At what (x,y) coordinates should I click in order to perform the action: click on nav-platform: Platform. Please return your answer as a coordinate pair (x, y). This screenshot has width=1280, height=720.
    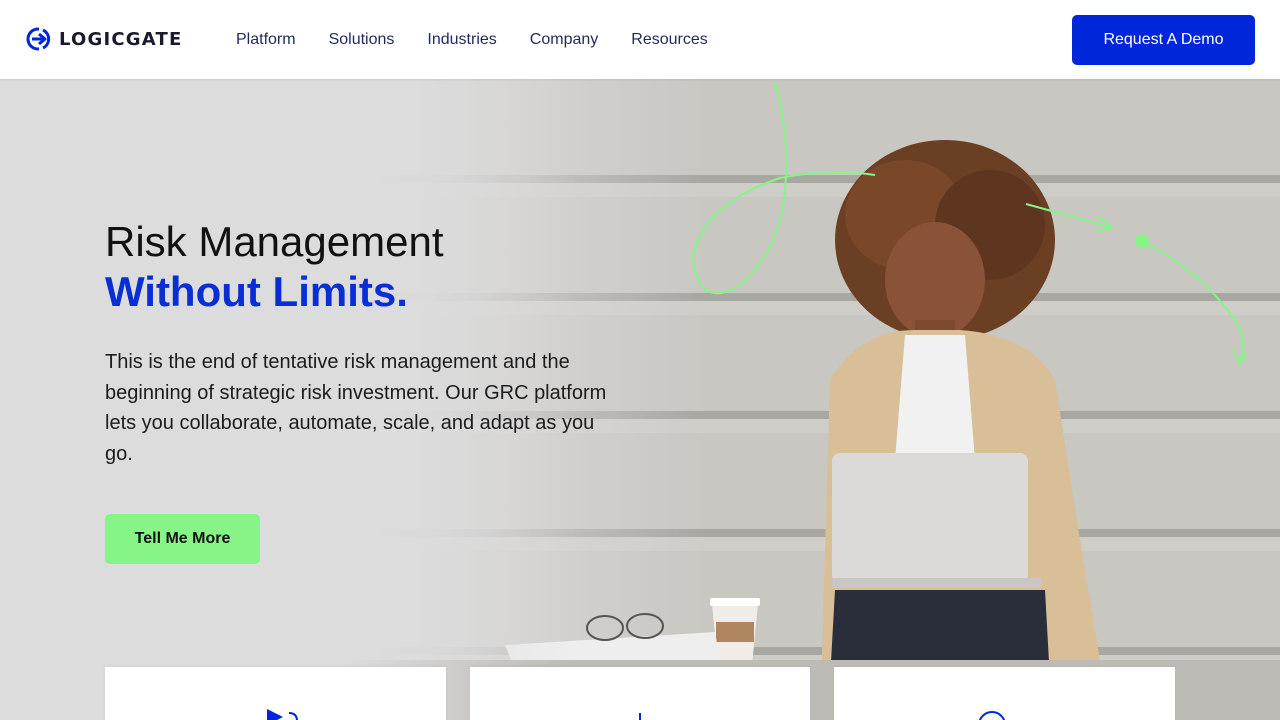
    Looking at the image, I should click on (266, 40).